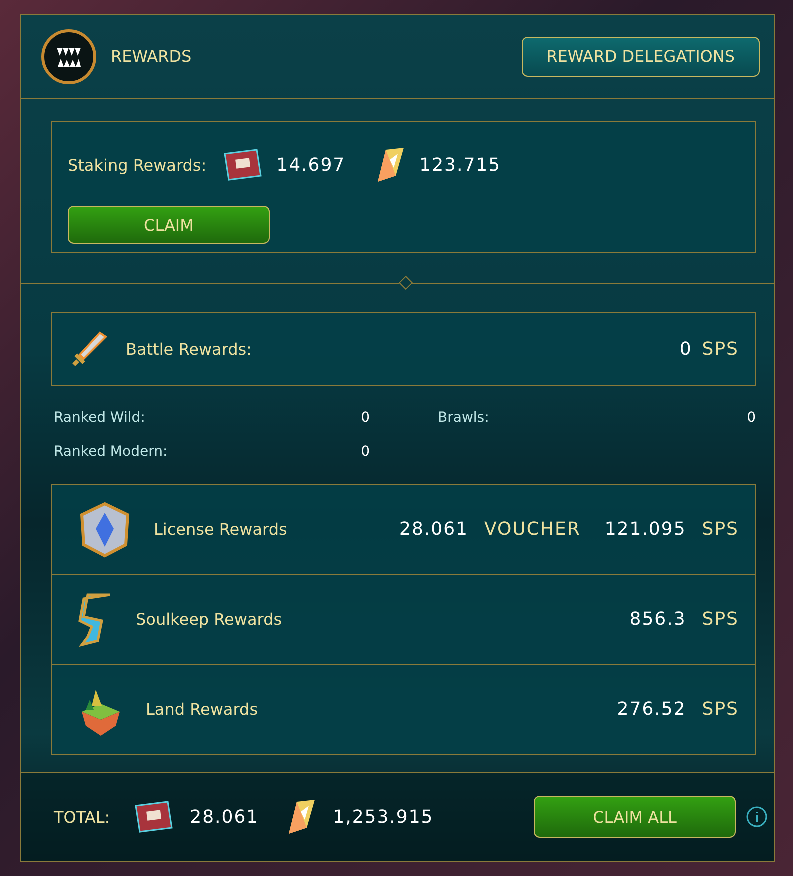 The height and width of the screenshot is (876, 793). I want to click on staking-label: Staking Rewards:, so click(137, 165).